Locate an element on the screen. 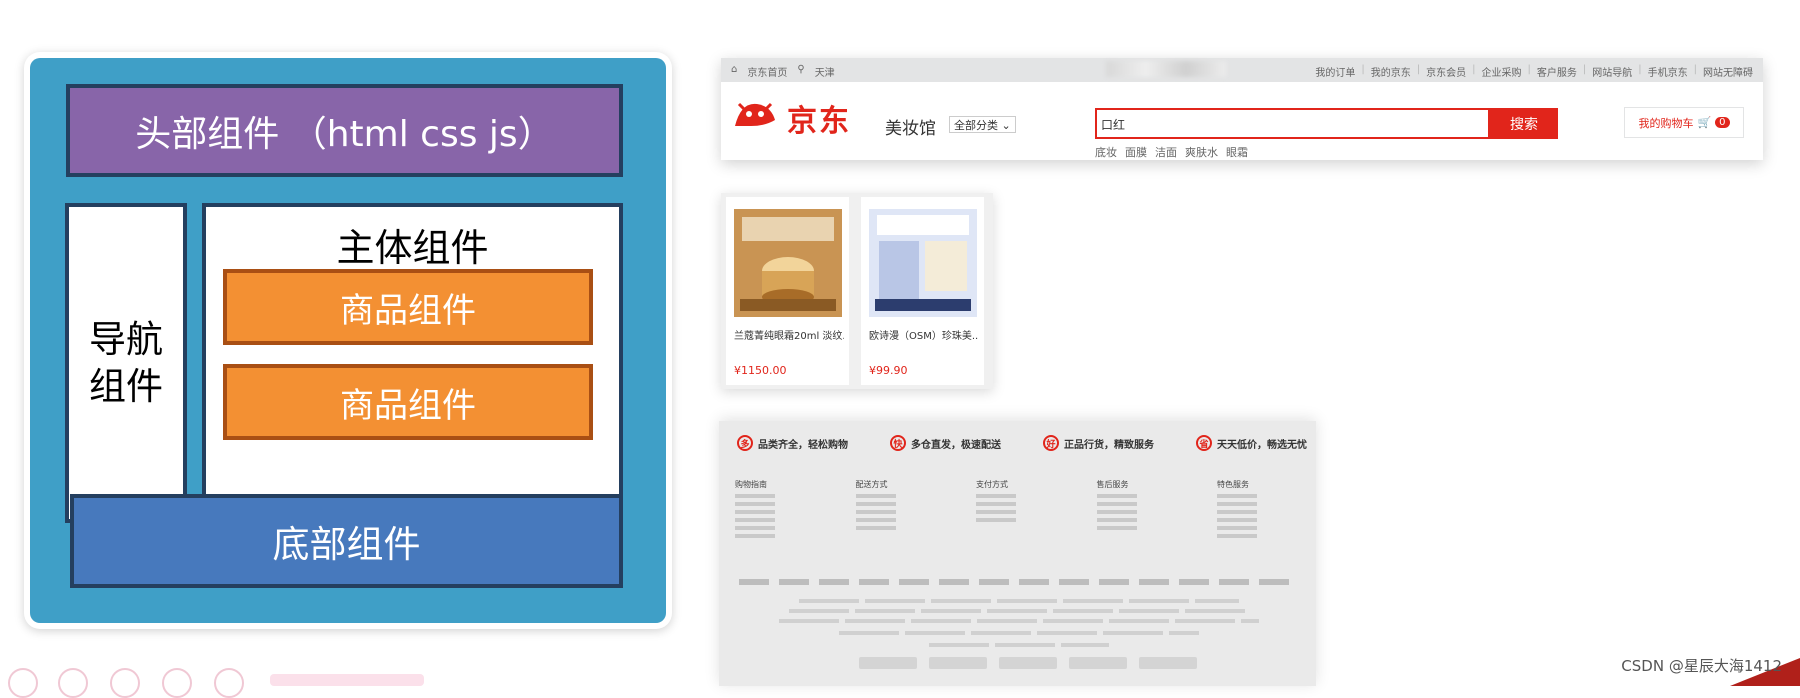 The image size is (1800, 698). product-component-block-2: 商品组件 is located at coordinates (408, 402).